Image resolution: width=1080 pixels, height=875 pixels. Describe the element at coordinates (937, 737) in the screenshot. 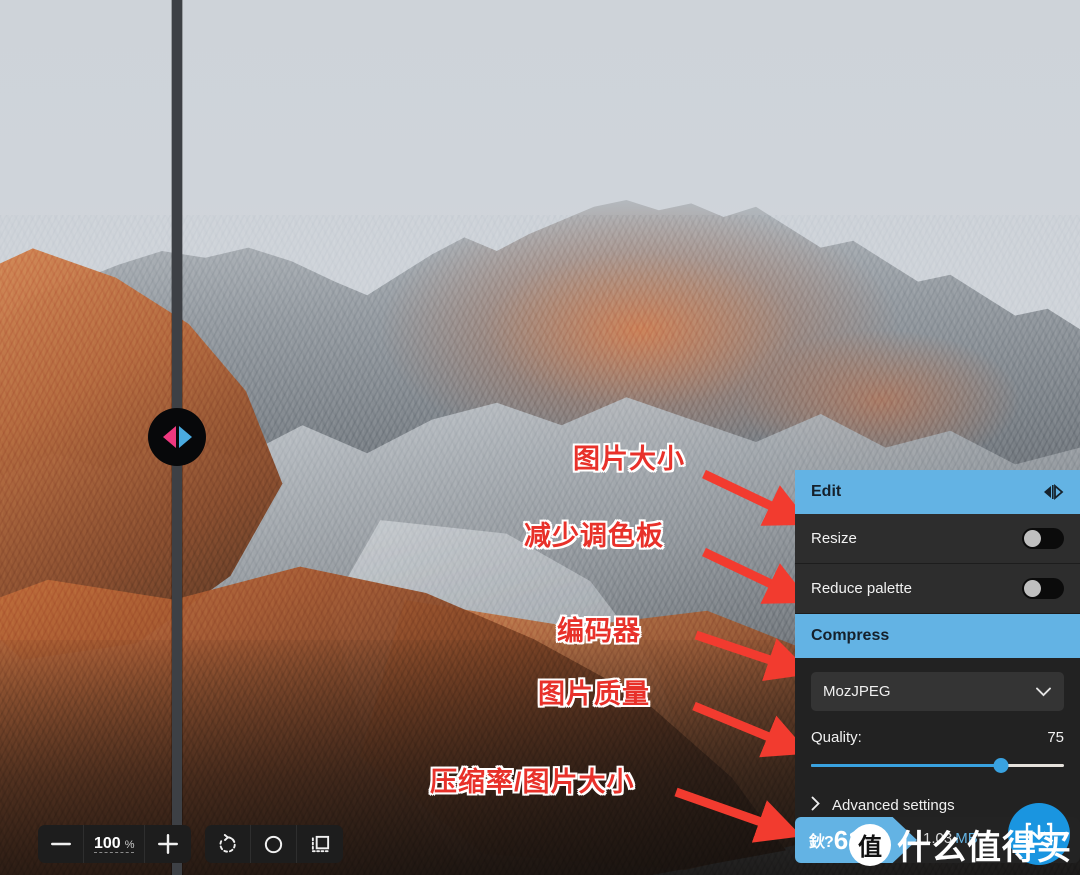

I see `quality-row: Quality: 75` at that location.